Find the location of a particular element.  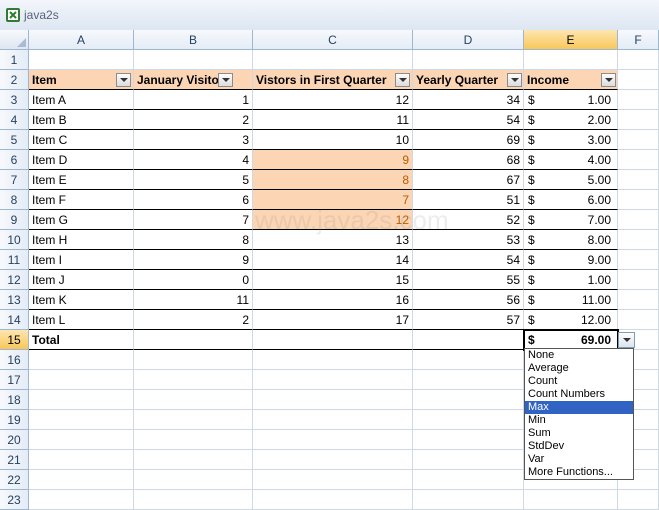

function-option-min: Min is located at coordinates (579, 420).